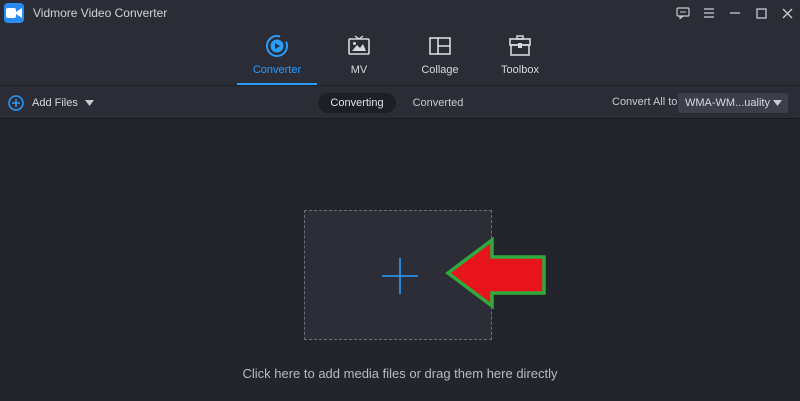 Image resolution: width=800 pixels, height=401 pixels. I want to click on tab-converting: Converting, so click(357, 103).